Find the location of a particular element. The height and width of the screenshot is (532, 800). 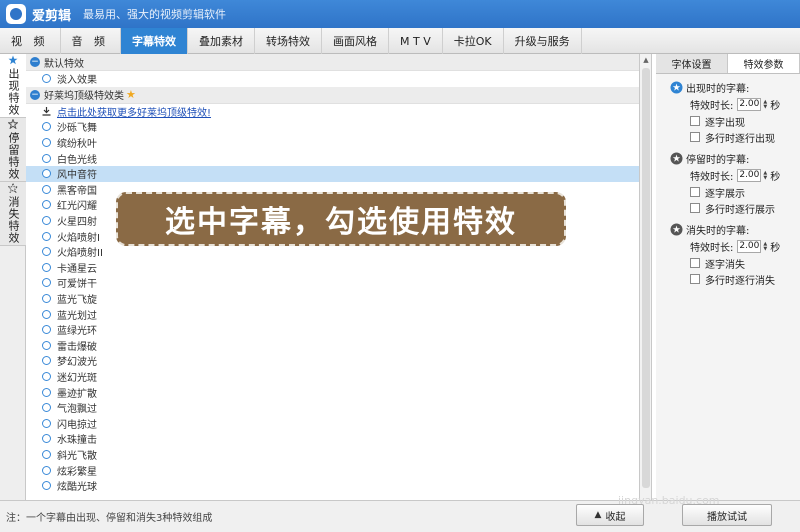

list-item: 炫酷光球 is located at coordinates (332, 486).